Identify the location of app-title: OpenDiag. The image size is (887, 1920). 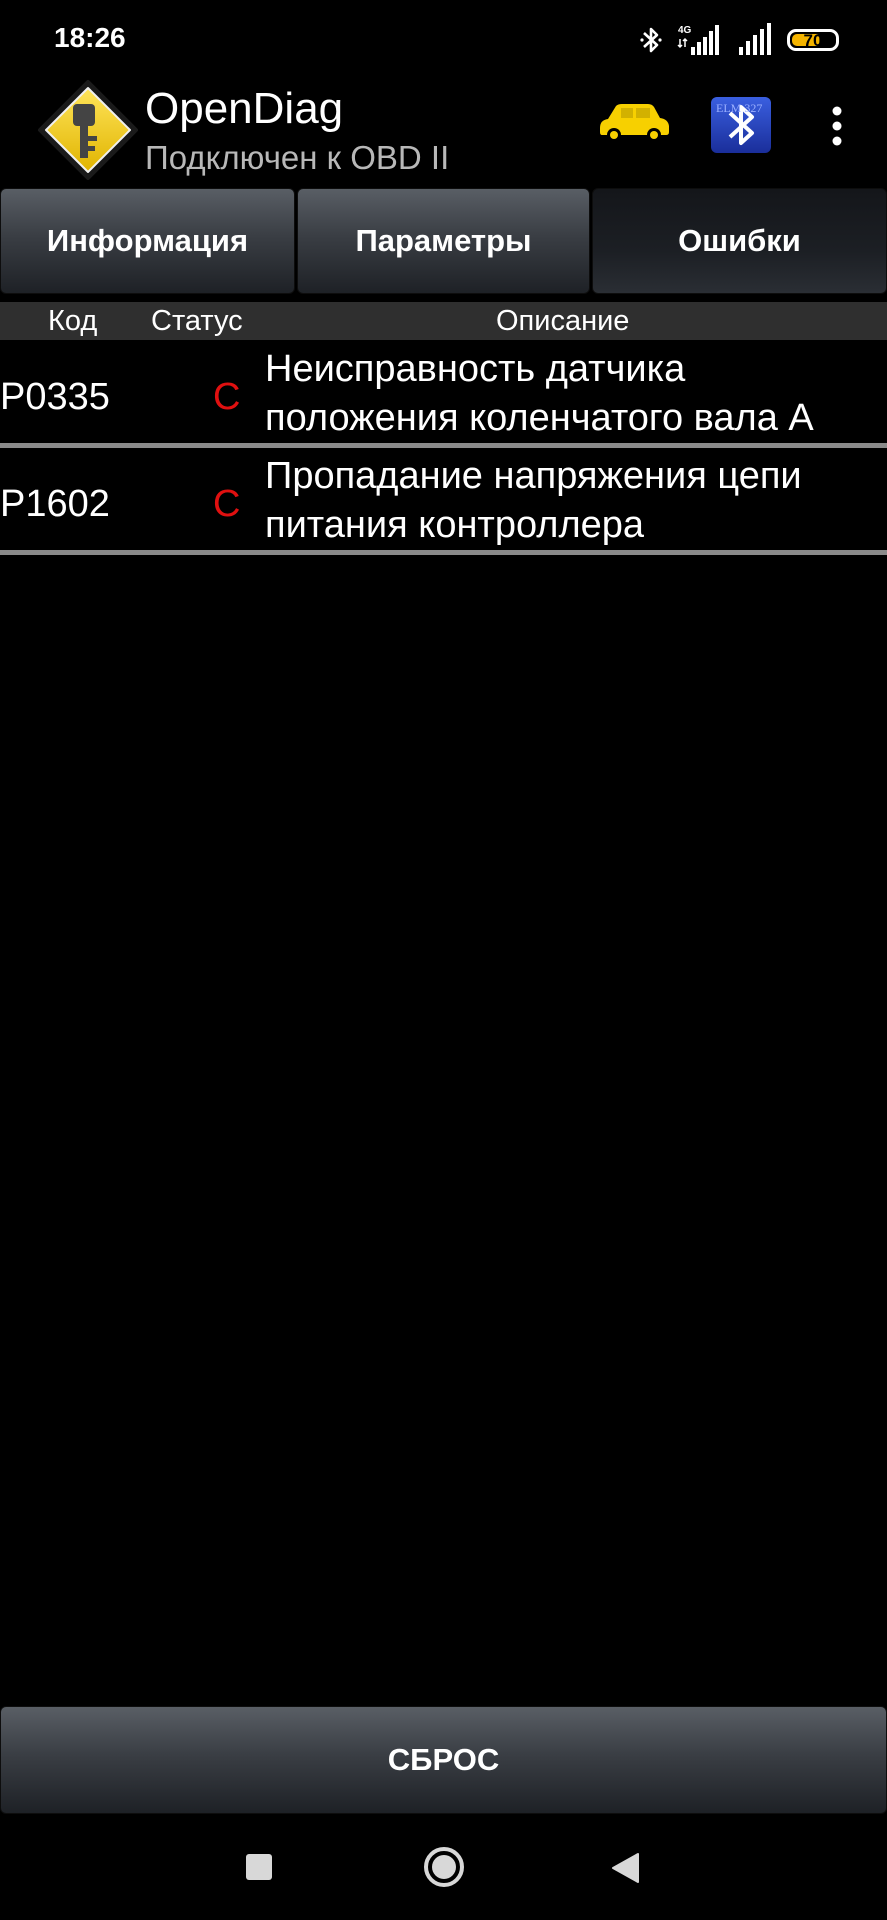
(244, 108).